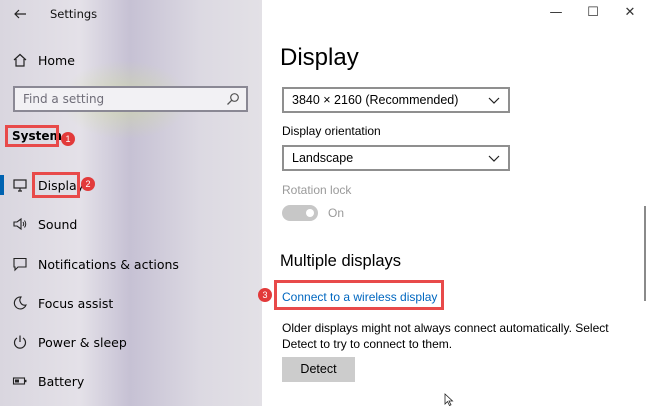  What do you see at coordinates (64, 99) in the screenshot?
I see `search-placeholder: Find a setting` at bounding box center [64, 99].